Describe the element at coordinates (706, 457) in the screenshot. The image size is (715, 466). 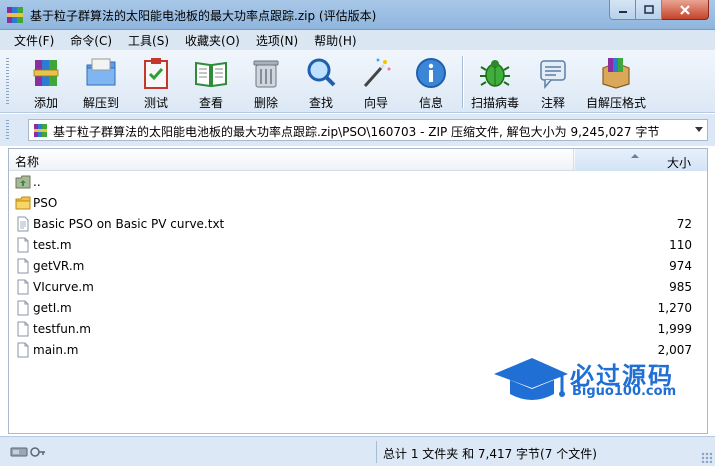
I see `resize-grip` at that location.